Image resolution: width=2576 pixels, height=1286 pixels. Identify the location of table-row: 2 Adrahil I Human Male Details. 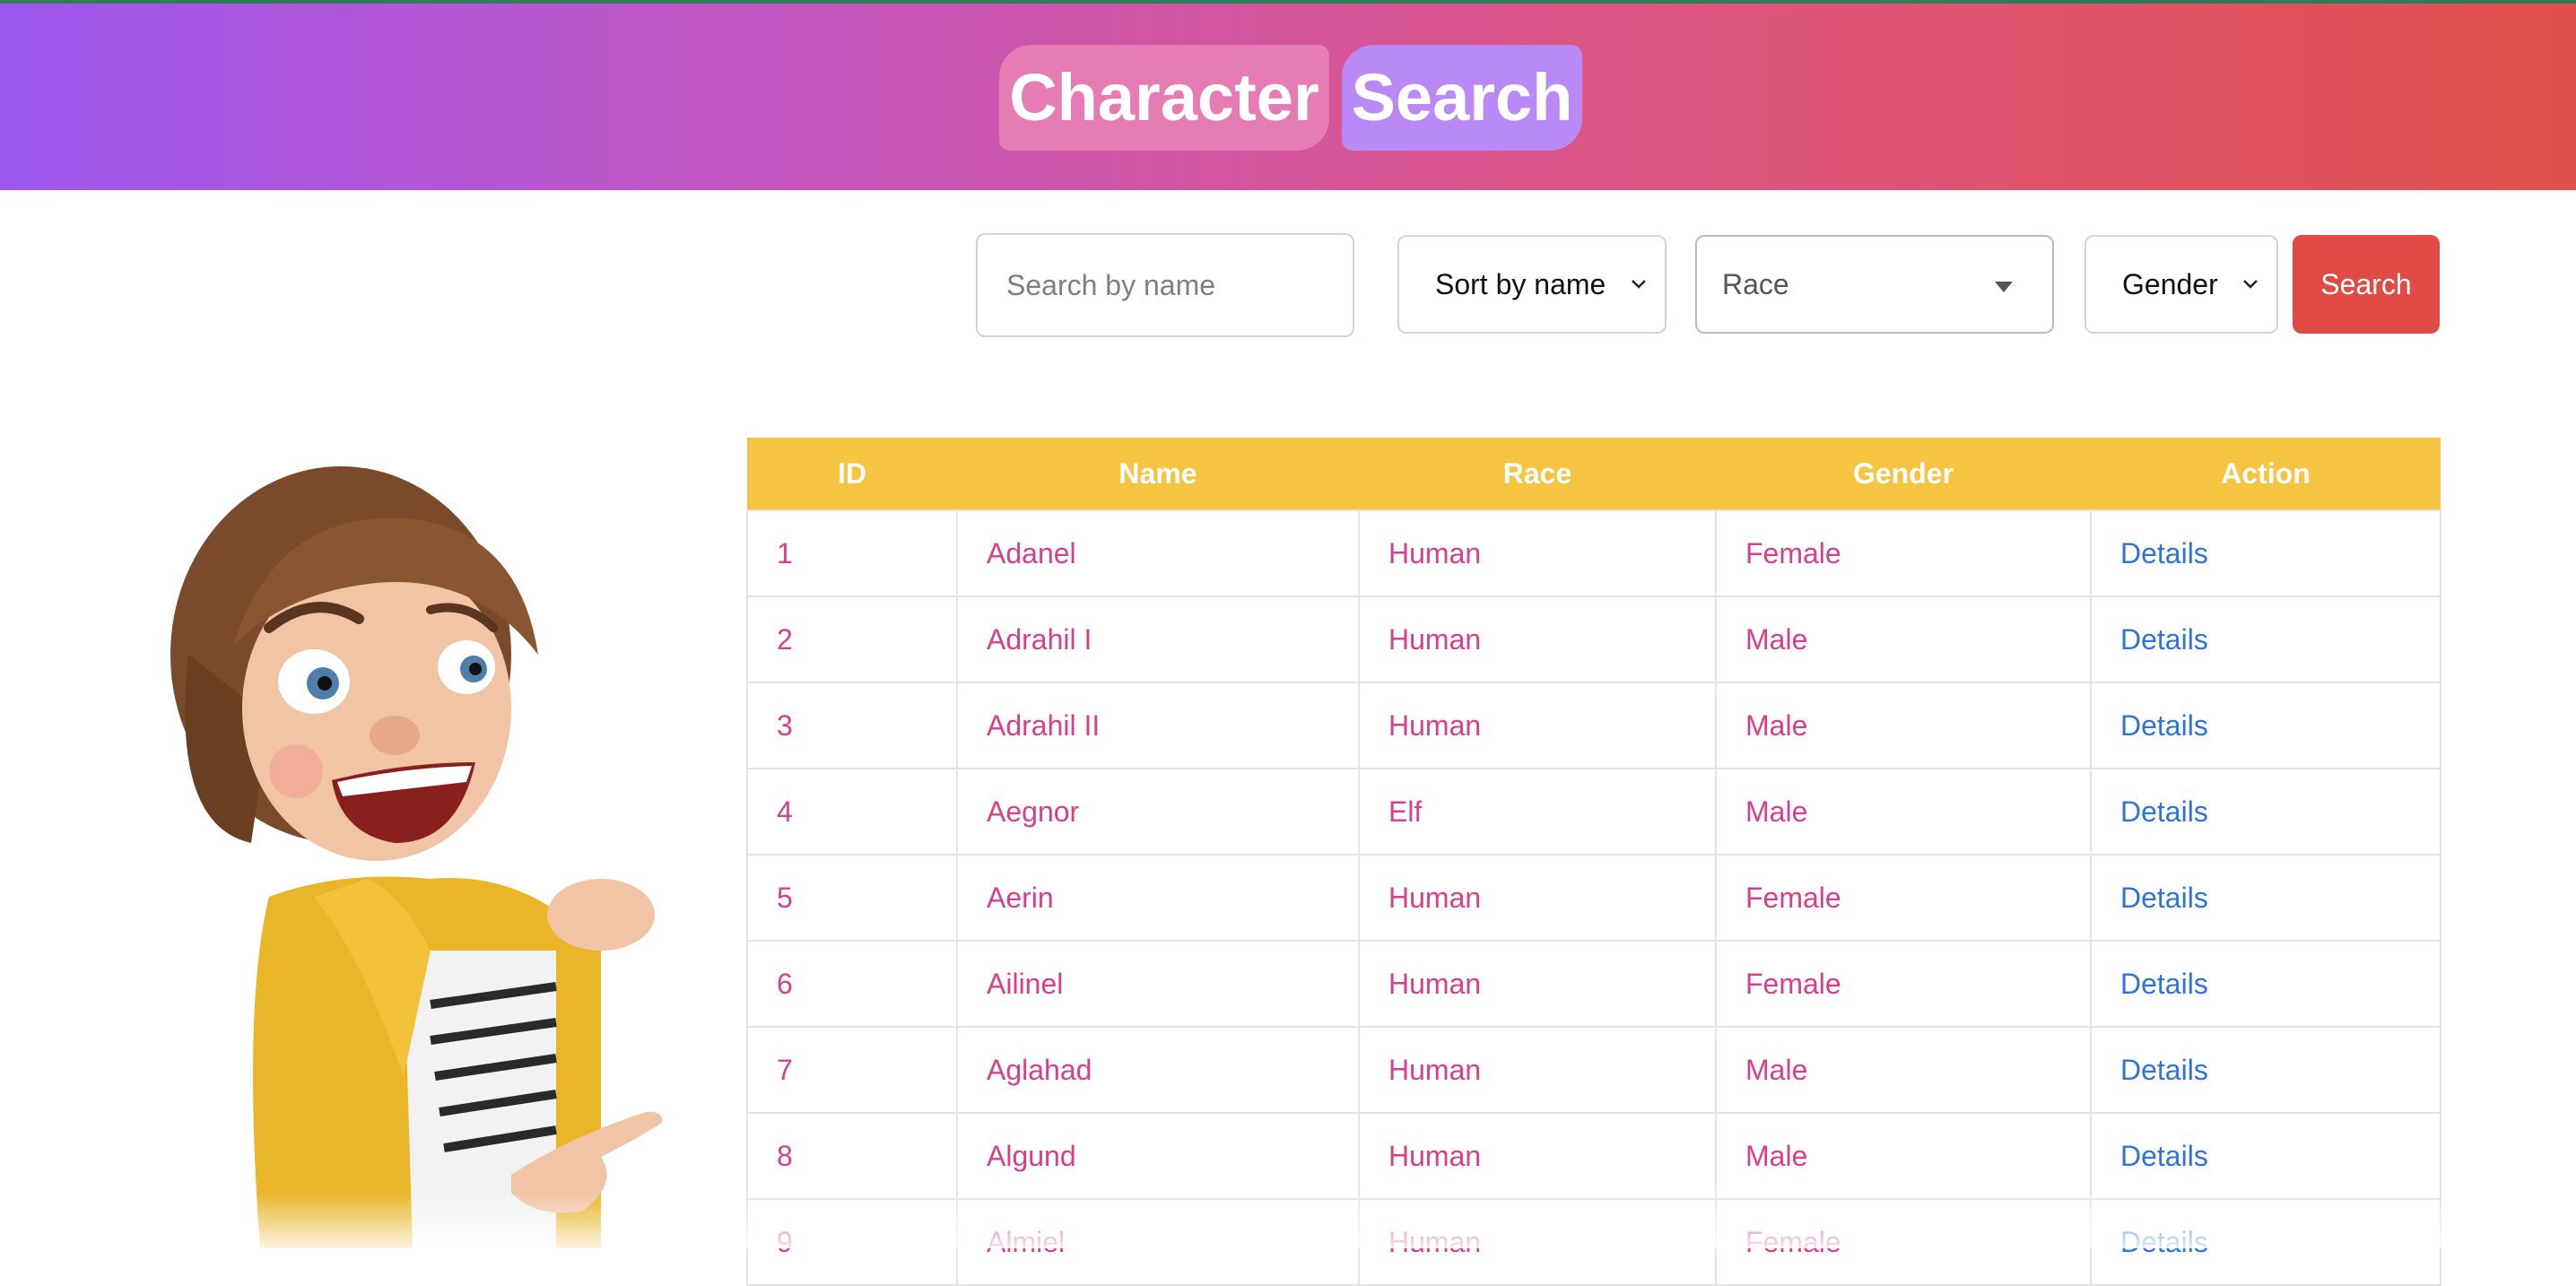
(1593, 639).